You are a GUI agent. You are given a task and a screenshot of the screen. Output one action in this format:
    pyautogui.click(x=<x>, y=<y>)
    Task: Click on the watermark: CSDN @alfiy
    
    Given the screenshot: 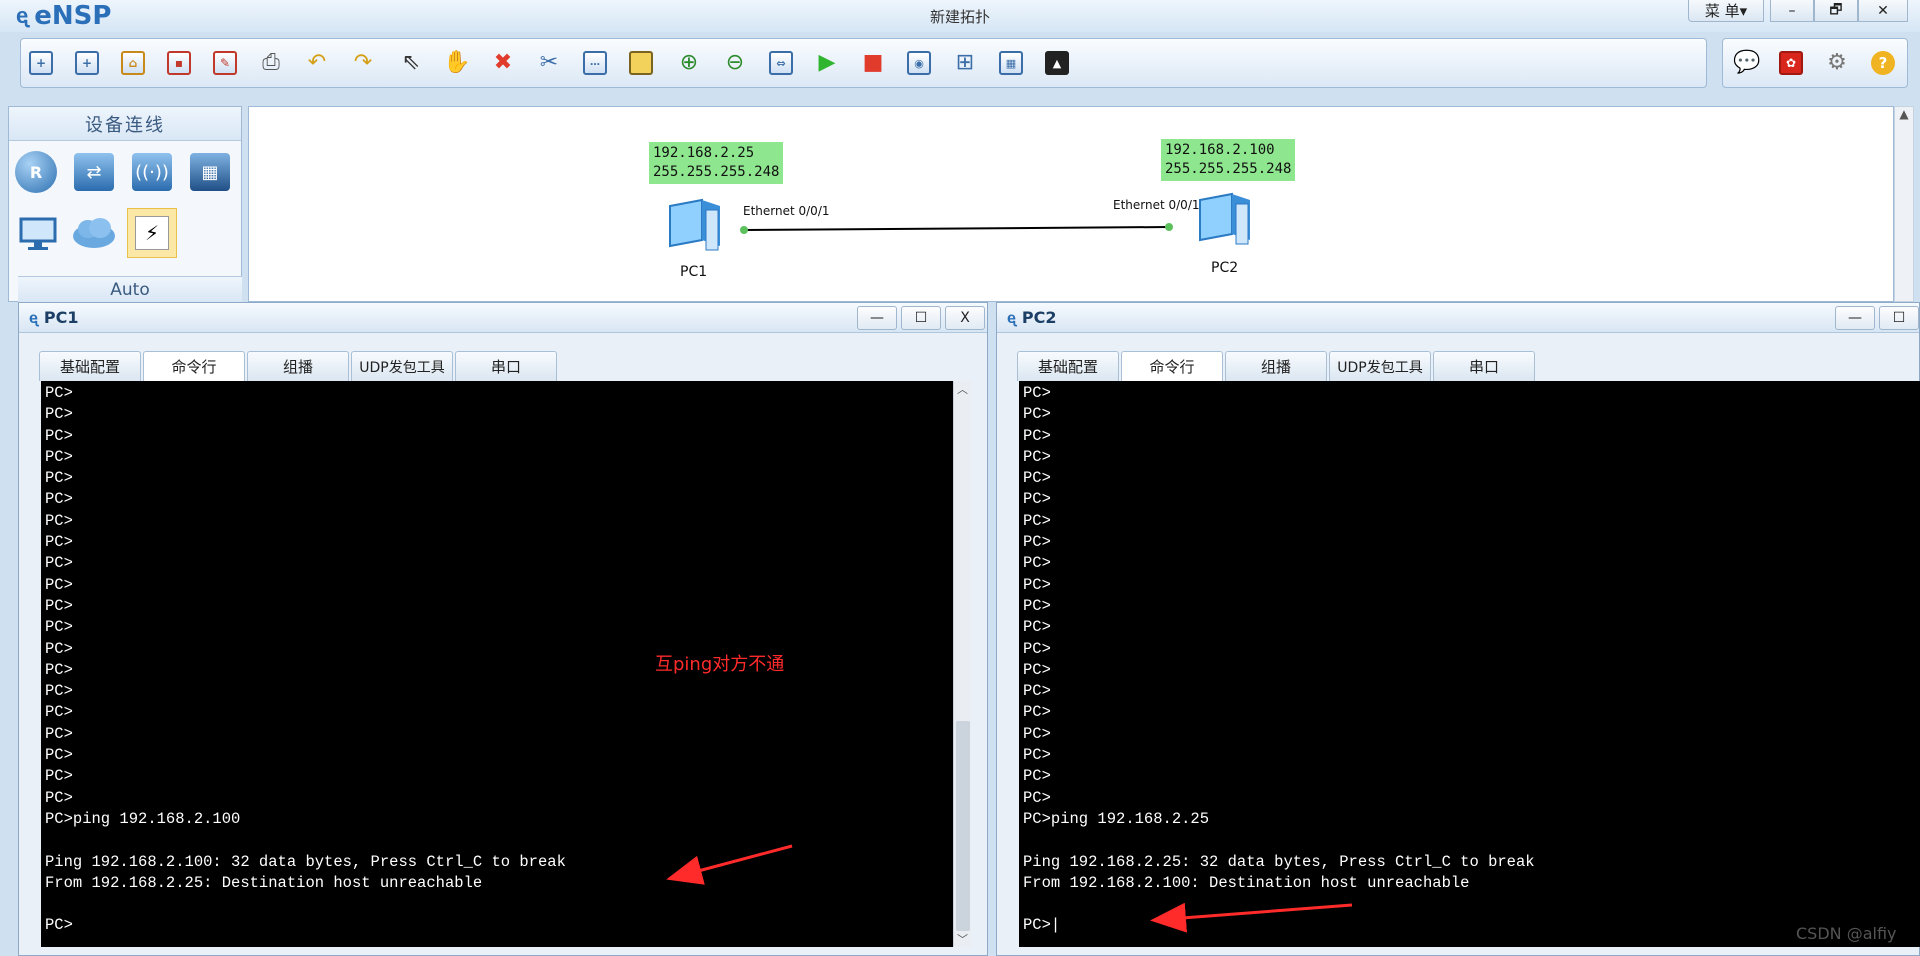 What is the action you would take?
    pyautogui.click(x=1846, y=933)
    